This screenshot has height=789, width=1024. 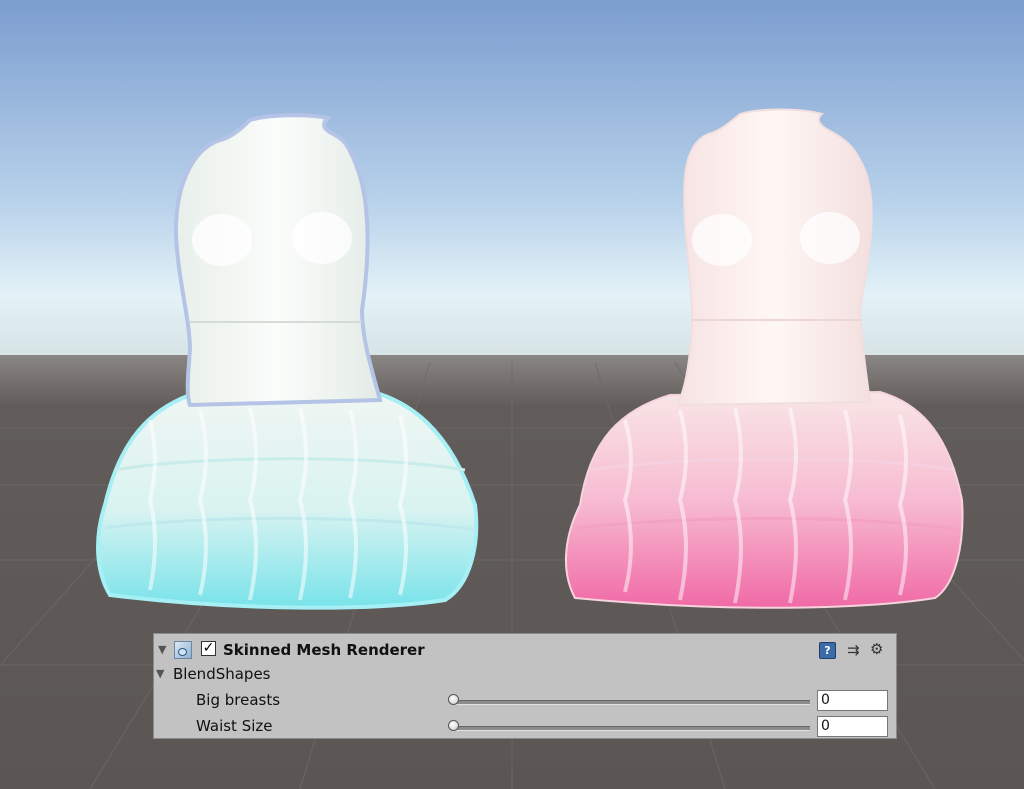 I want to click on blendshape-label: Big breasts, so click(x=238, y=700).